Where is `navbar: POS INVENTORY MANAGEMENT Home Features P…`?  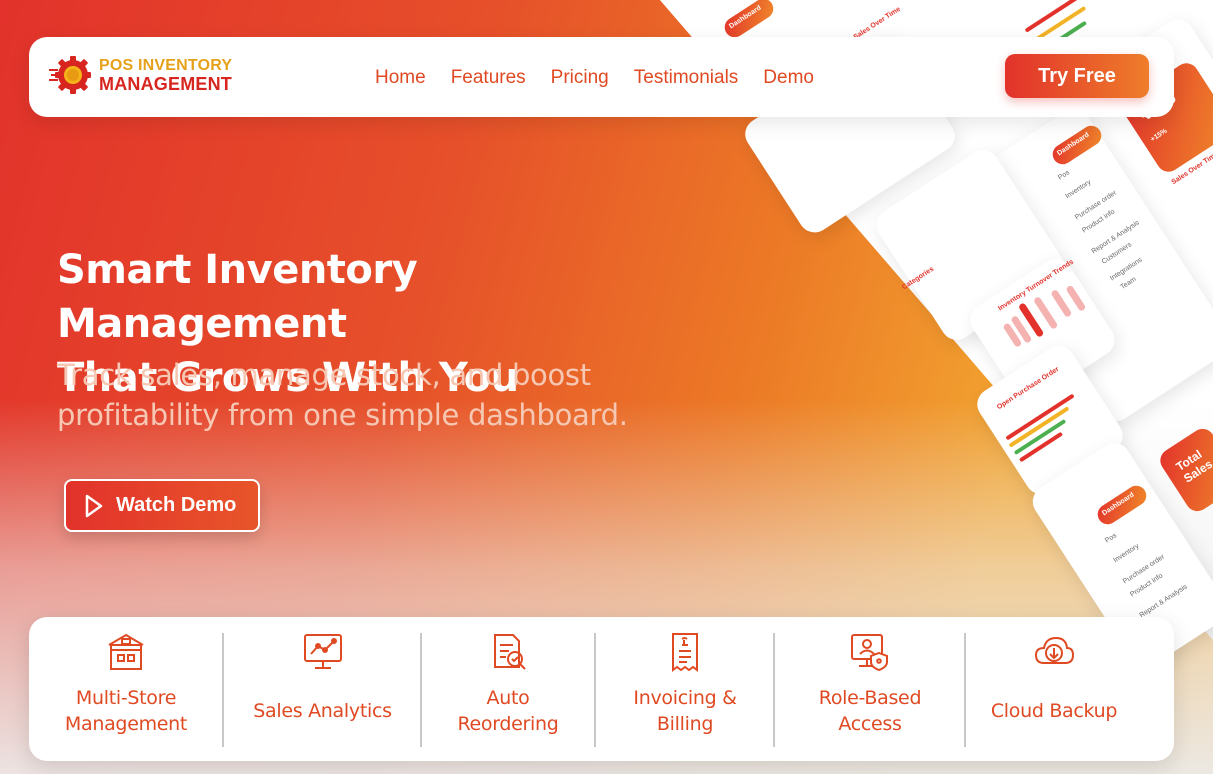
navbar: POS INVENTORY MANAGEMENT Home Features P… is located at coordinates (601, 77).